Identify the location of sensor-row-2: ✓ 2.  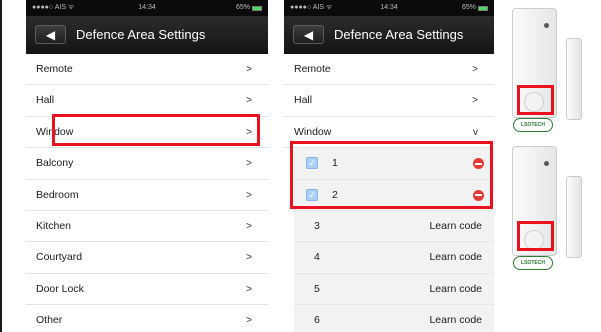
(394, 195).